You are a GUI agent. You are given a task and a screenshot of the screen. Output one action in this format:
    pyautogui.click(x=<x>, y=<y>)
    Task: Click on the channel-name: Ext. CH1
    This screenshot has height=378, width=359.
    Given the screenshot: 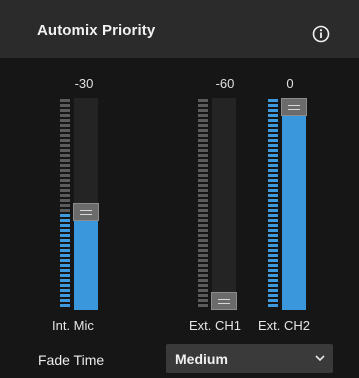 What is the action you would take?
    pyautogui.click(x=215, y=325)
    